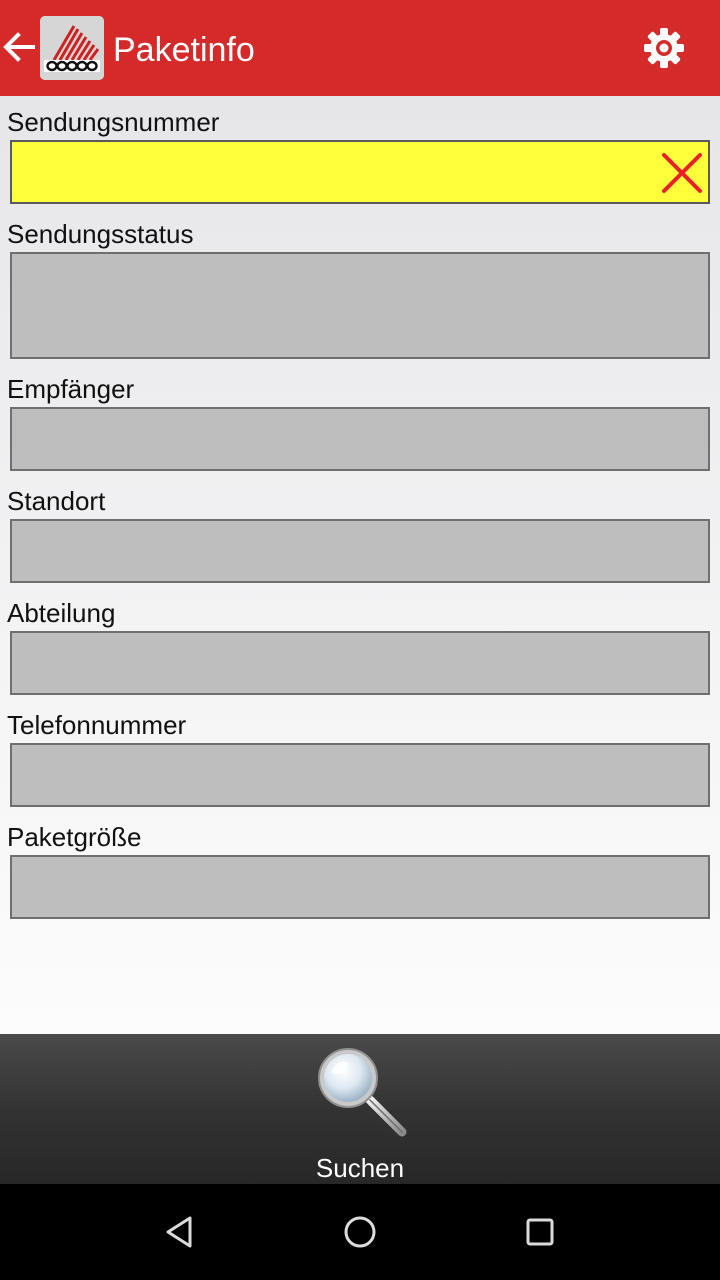 Image resolution: width=720 pixels, height=1280 pixels. Describe the element at coordinates (362, 1092) in the screenshot. I see `magnifier-icon` at that location.